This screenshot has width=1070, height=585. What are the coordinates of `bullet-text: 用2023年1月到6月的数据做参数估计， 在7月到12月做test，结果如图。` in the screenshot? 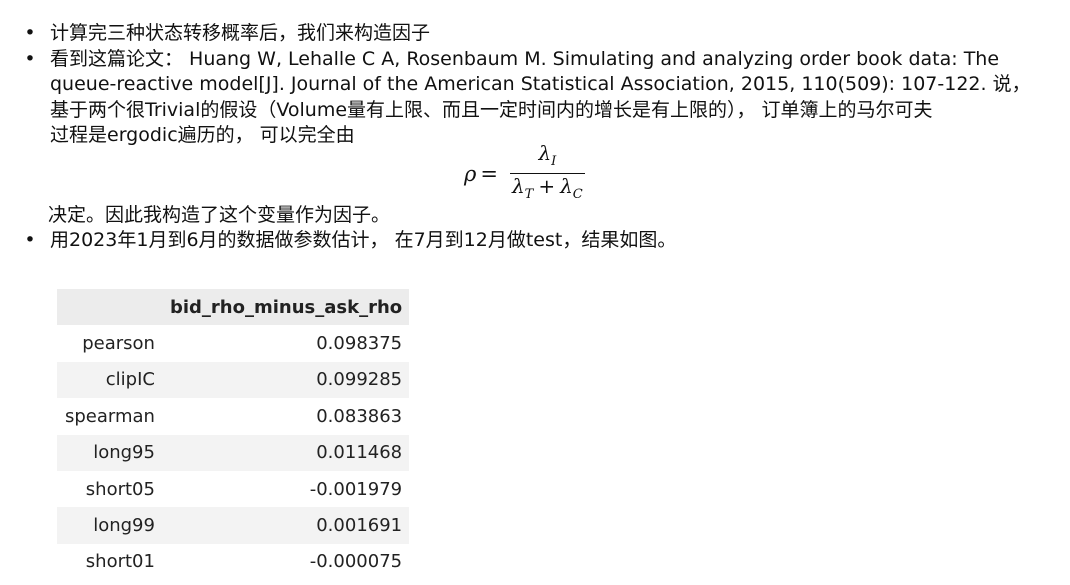 It's located at (363, 240).